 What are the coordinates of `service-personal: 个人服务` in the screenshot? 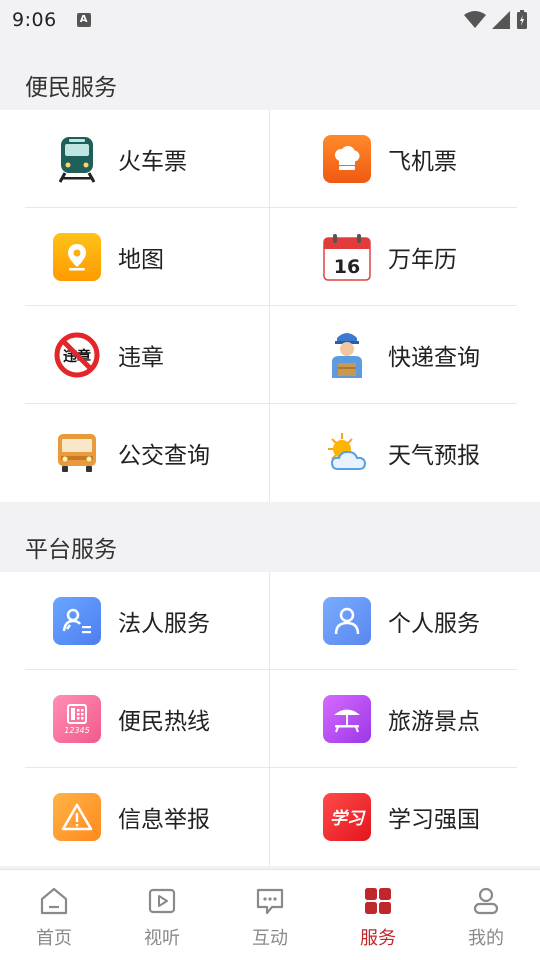 It's located at (405, 621).